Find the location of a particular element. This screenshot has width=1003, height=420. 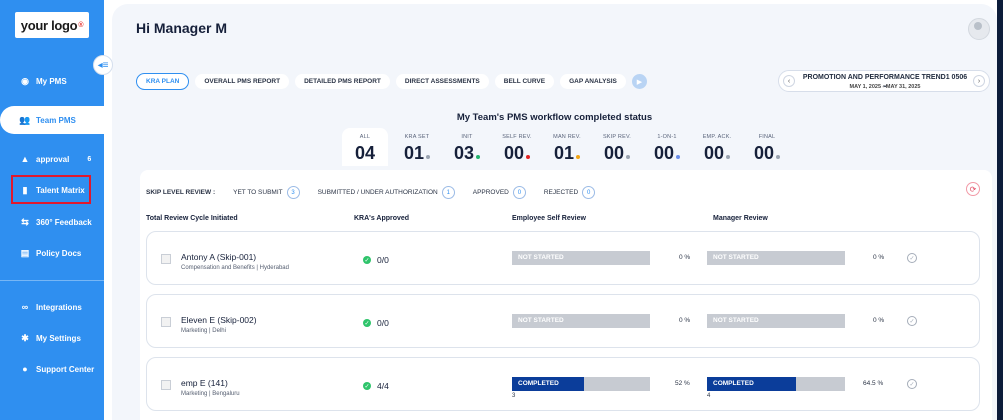

link-icon: ∞ is located at coordinates (25, 307).